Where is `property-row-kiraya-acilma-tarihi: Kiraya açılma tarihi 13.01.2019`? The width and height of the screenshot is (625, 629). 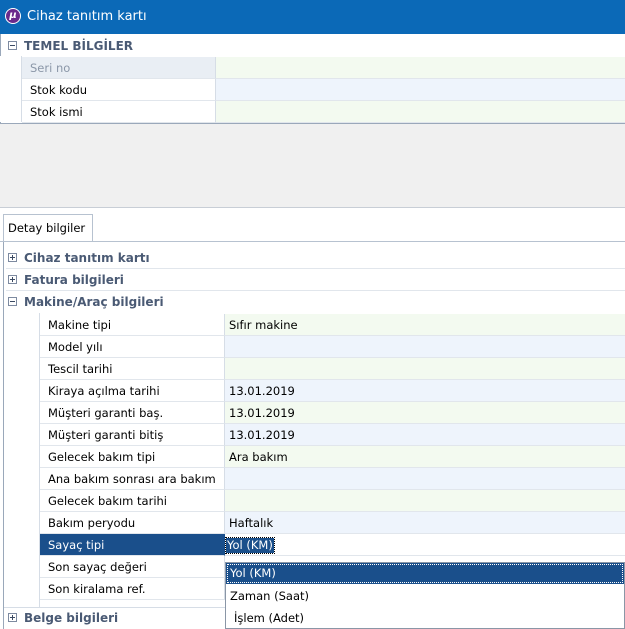 property-row-kiraya-acilma-tarihi: Kiraya açılma tarihi 13.01.2019 is located at coordinates (312, 391).